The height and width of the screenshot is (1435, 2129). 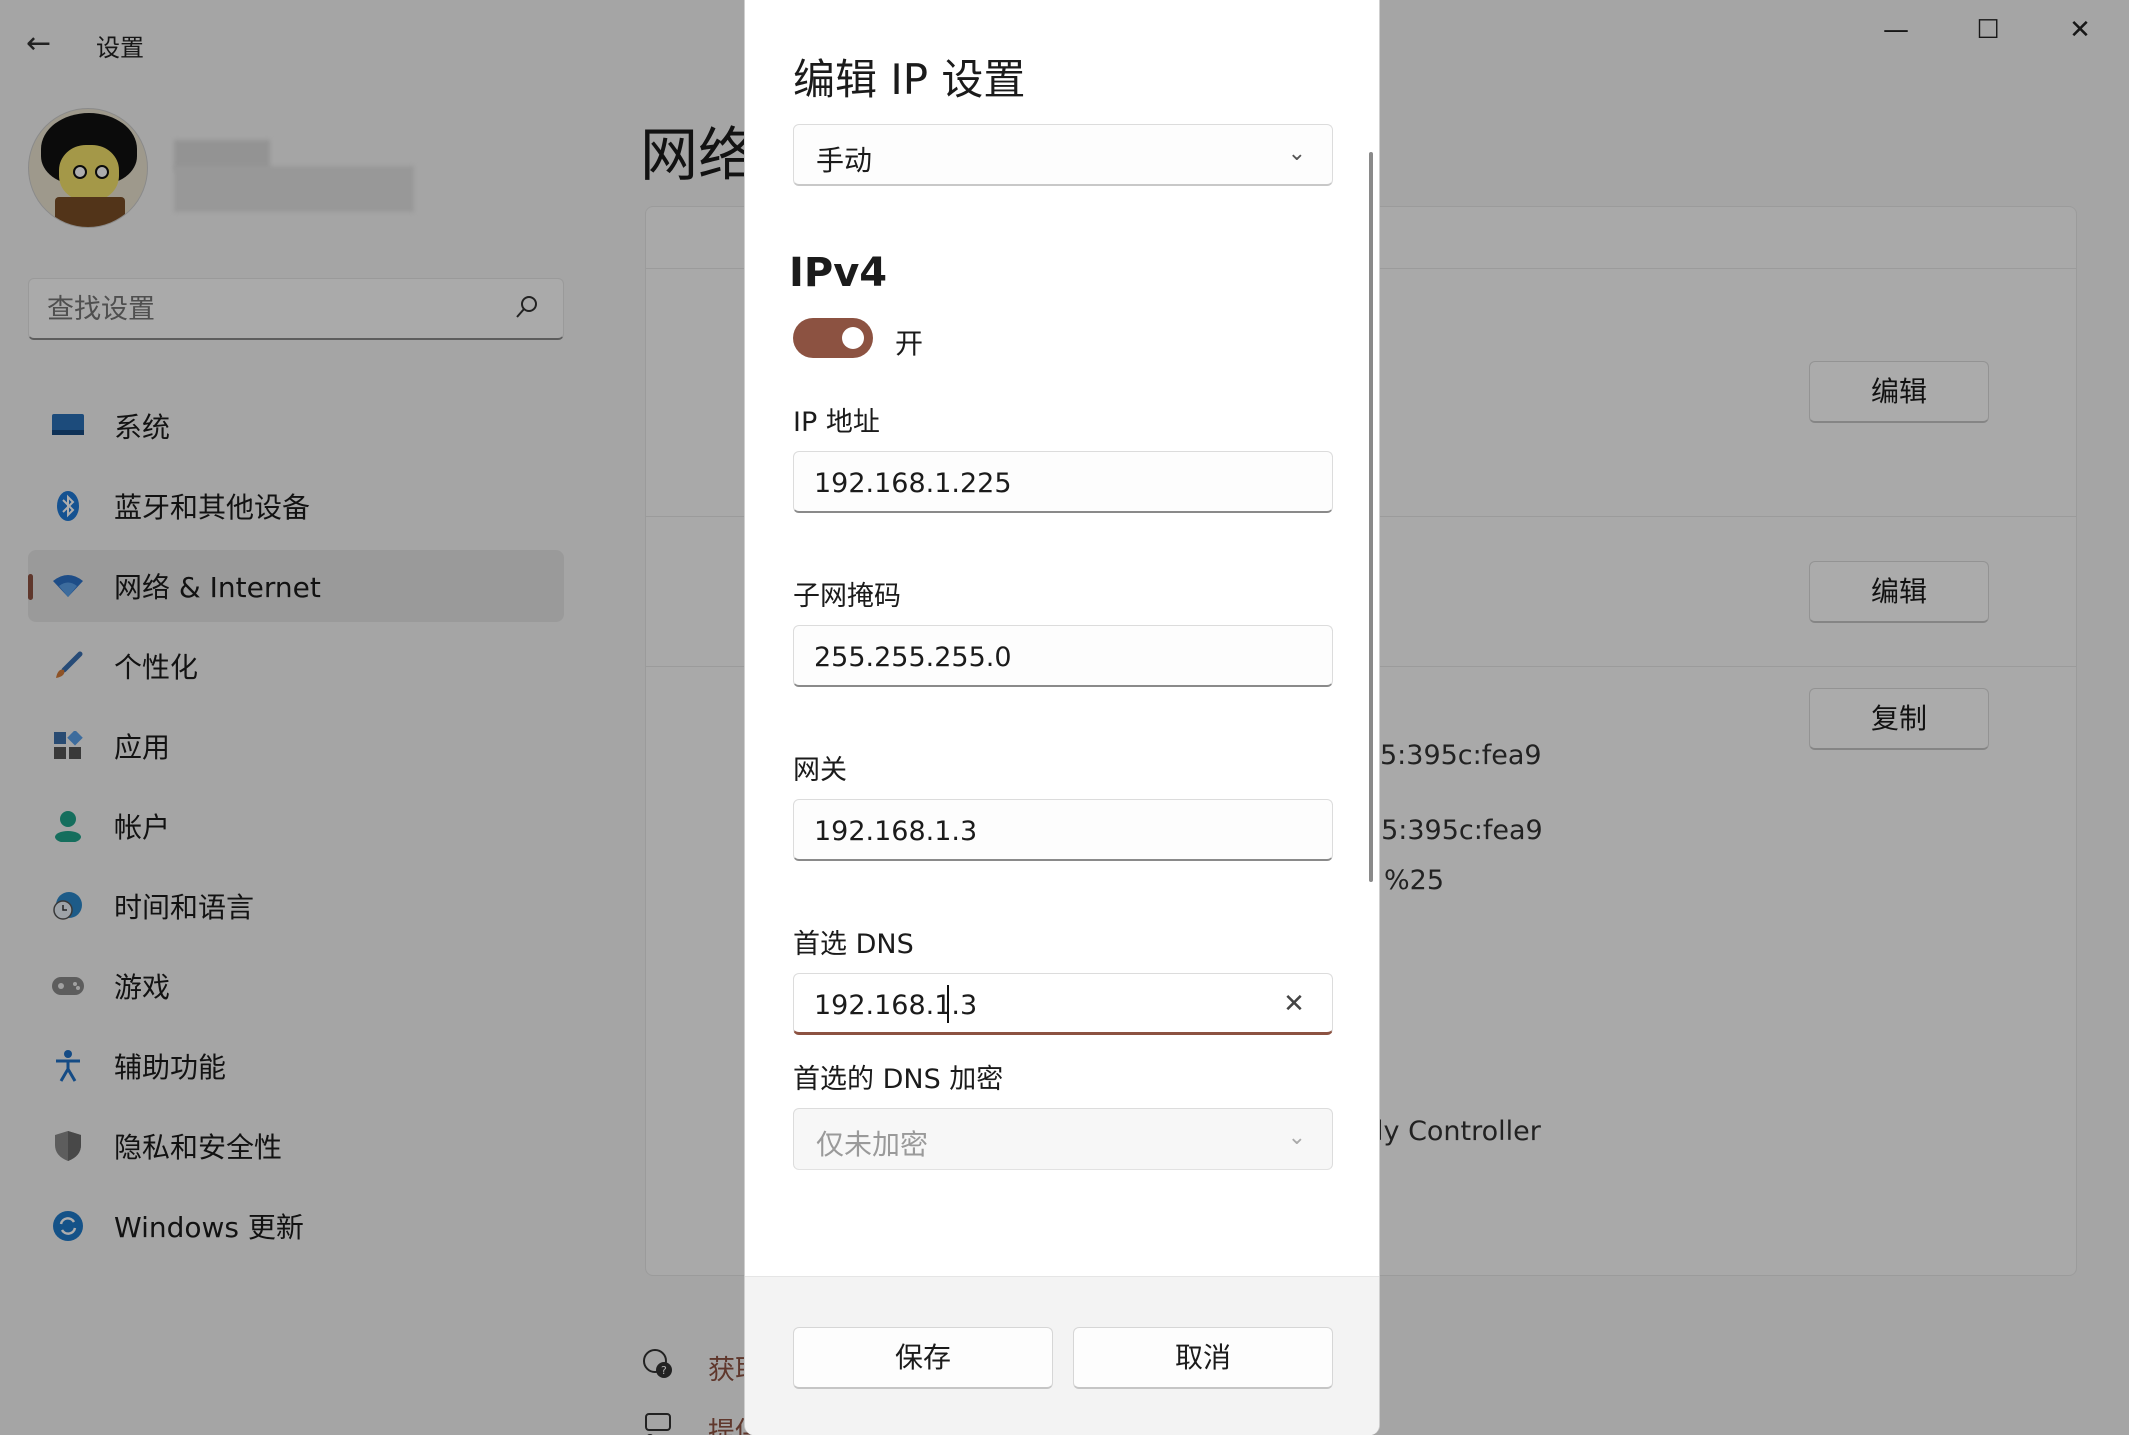 What do you see at coordinates (898, 1079) in the screenshot?
I see `dns-encryption-label: 首选的 DNS 加密` at bounding box center [898, 1079].